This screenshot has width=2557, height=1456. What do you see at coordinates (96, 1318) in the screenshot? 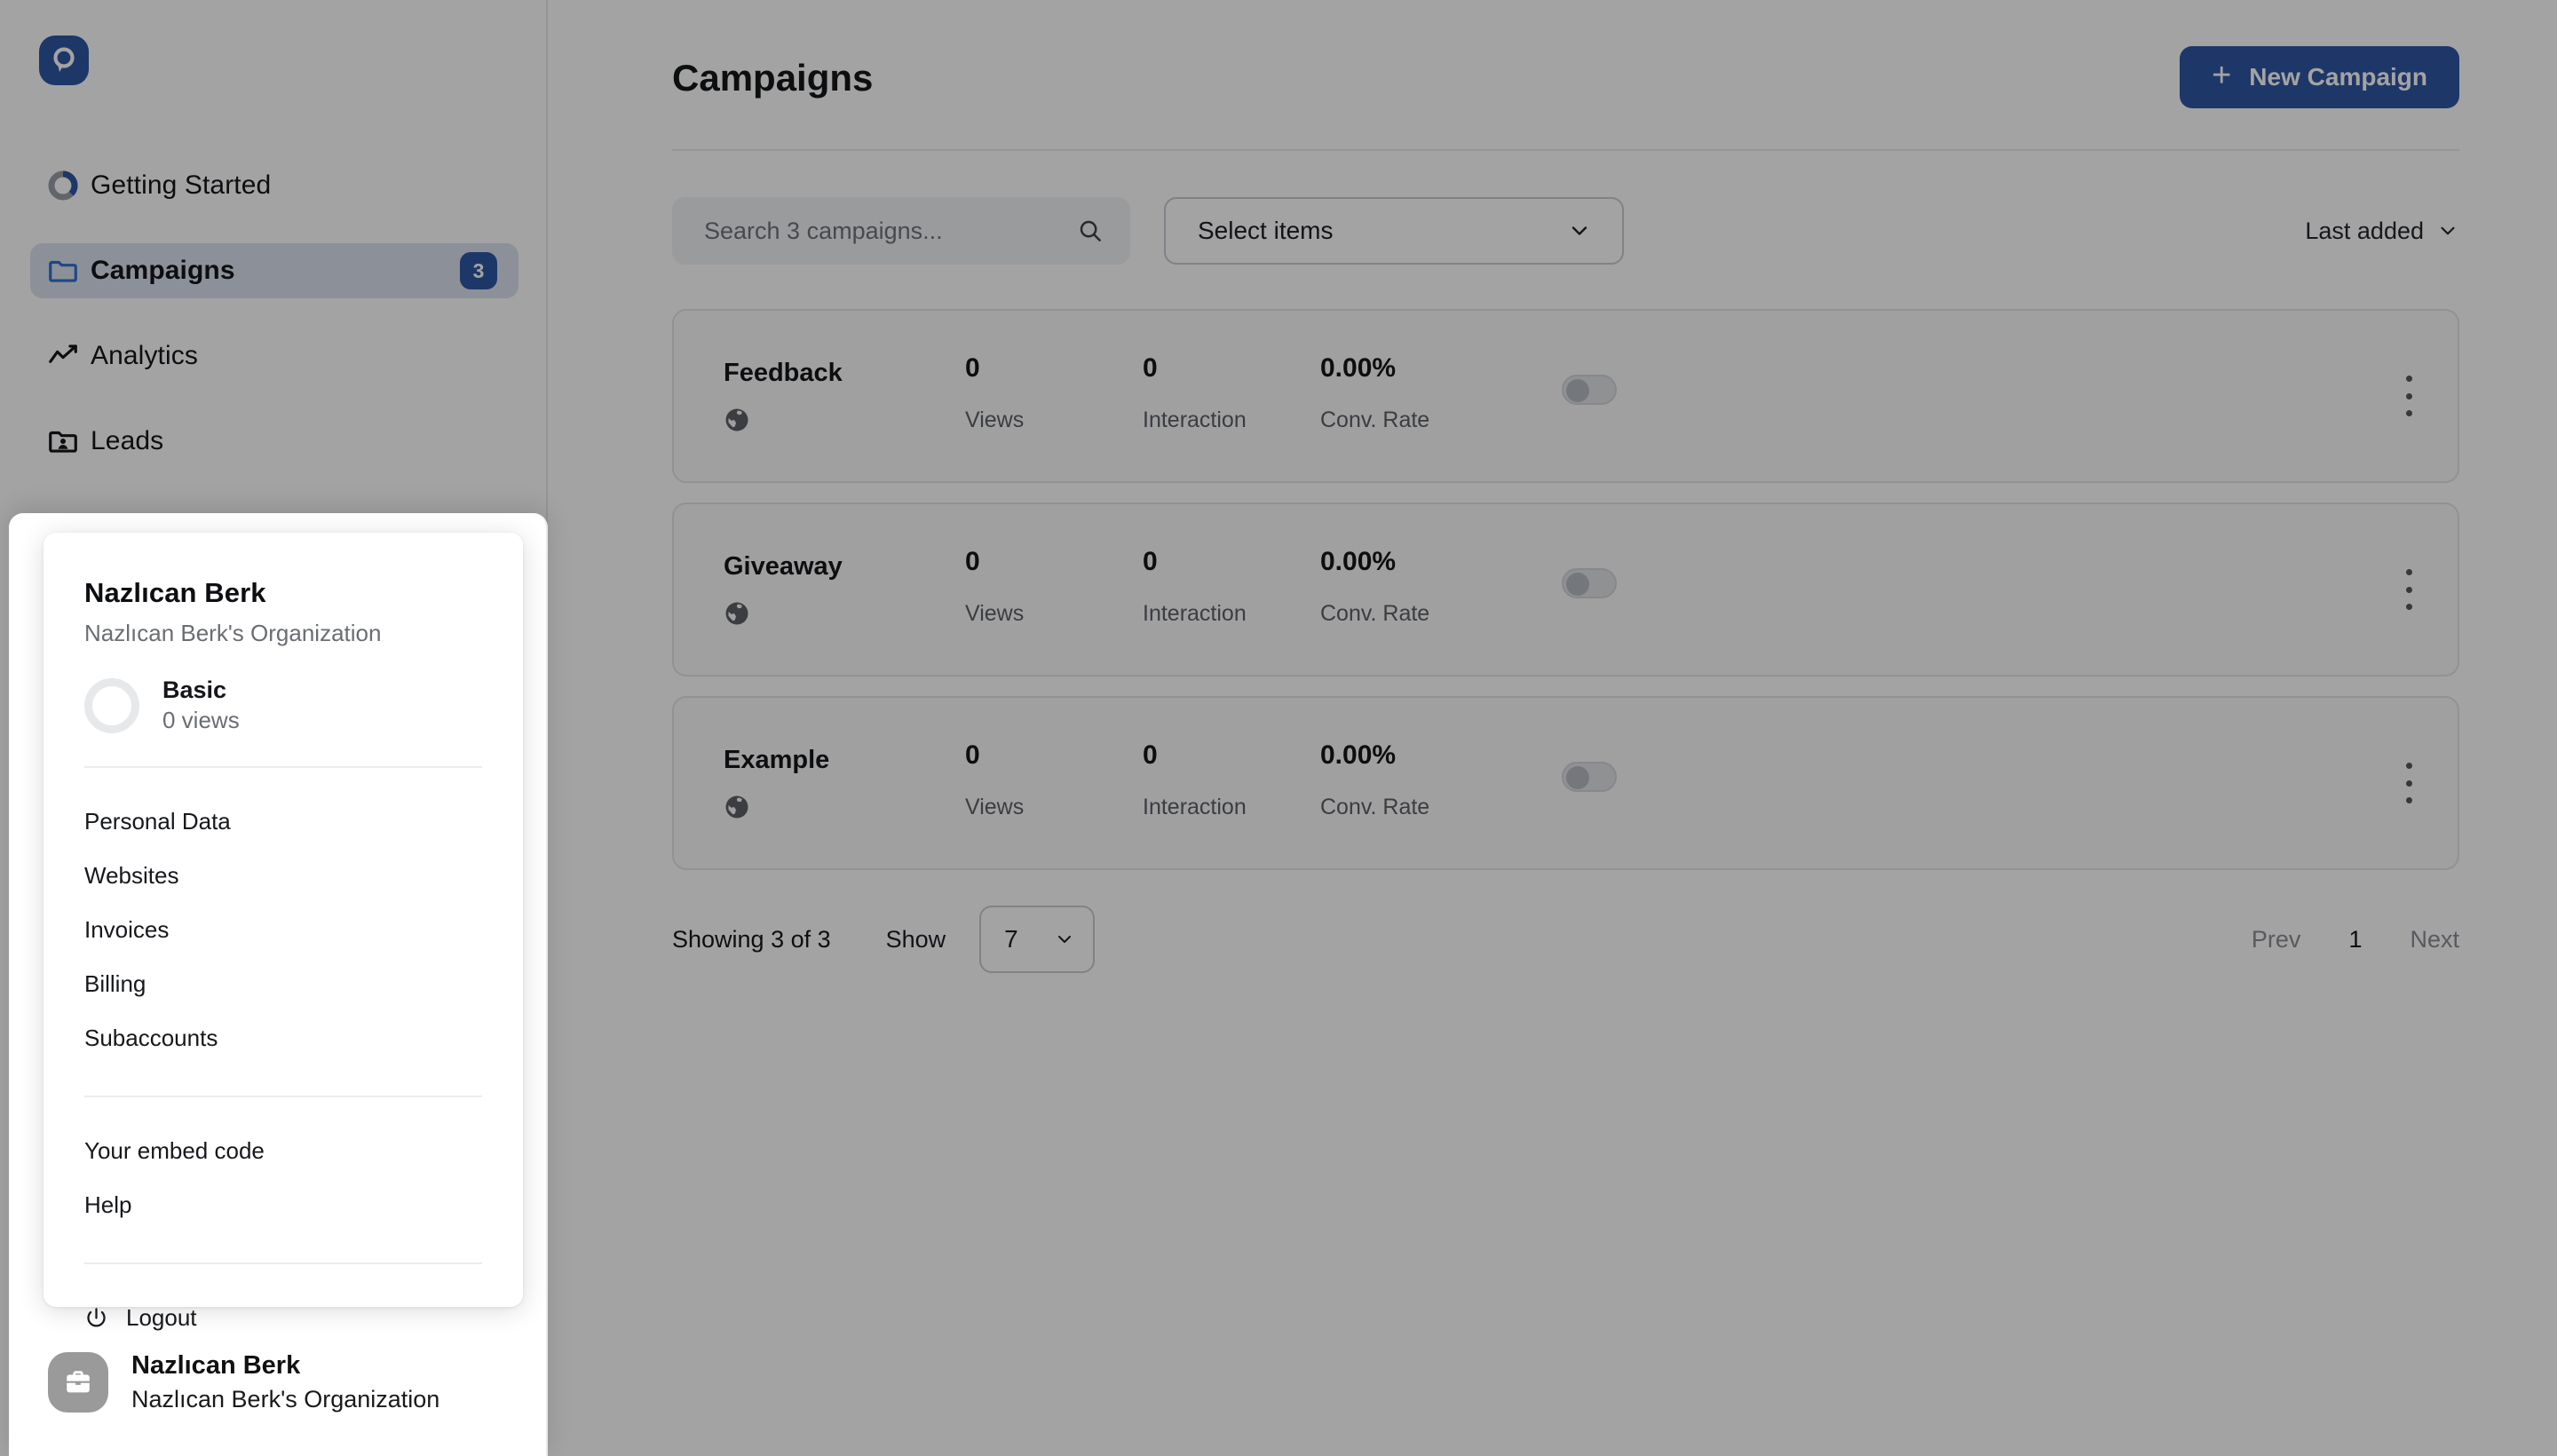
I see `power-icon` at bounding box center [96, 1318].